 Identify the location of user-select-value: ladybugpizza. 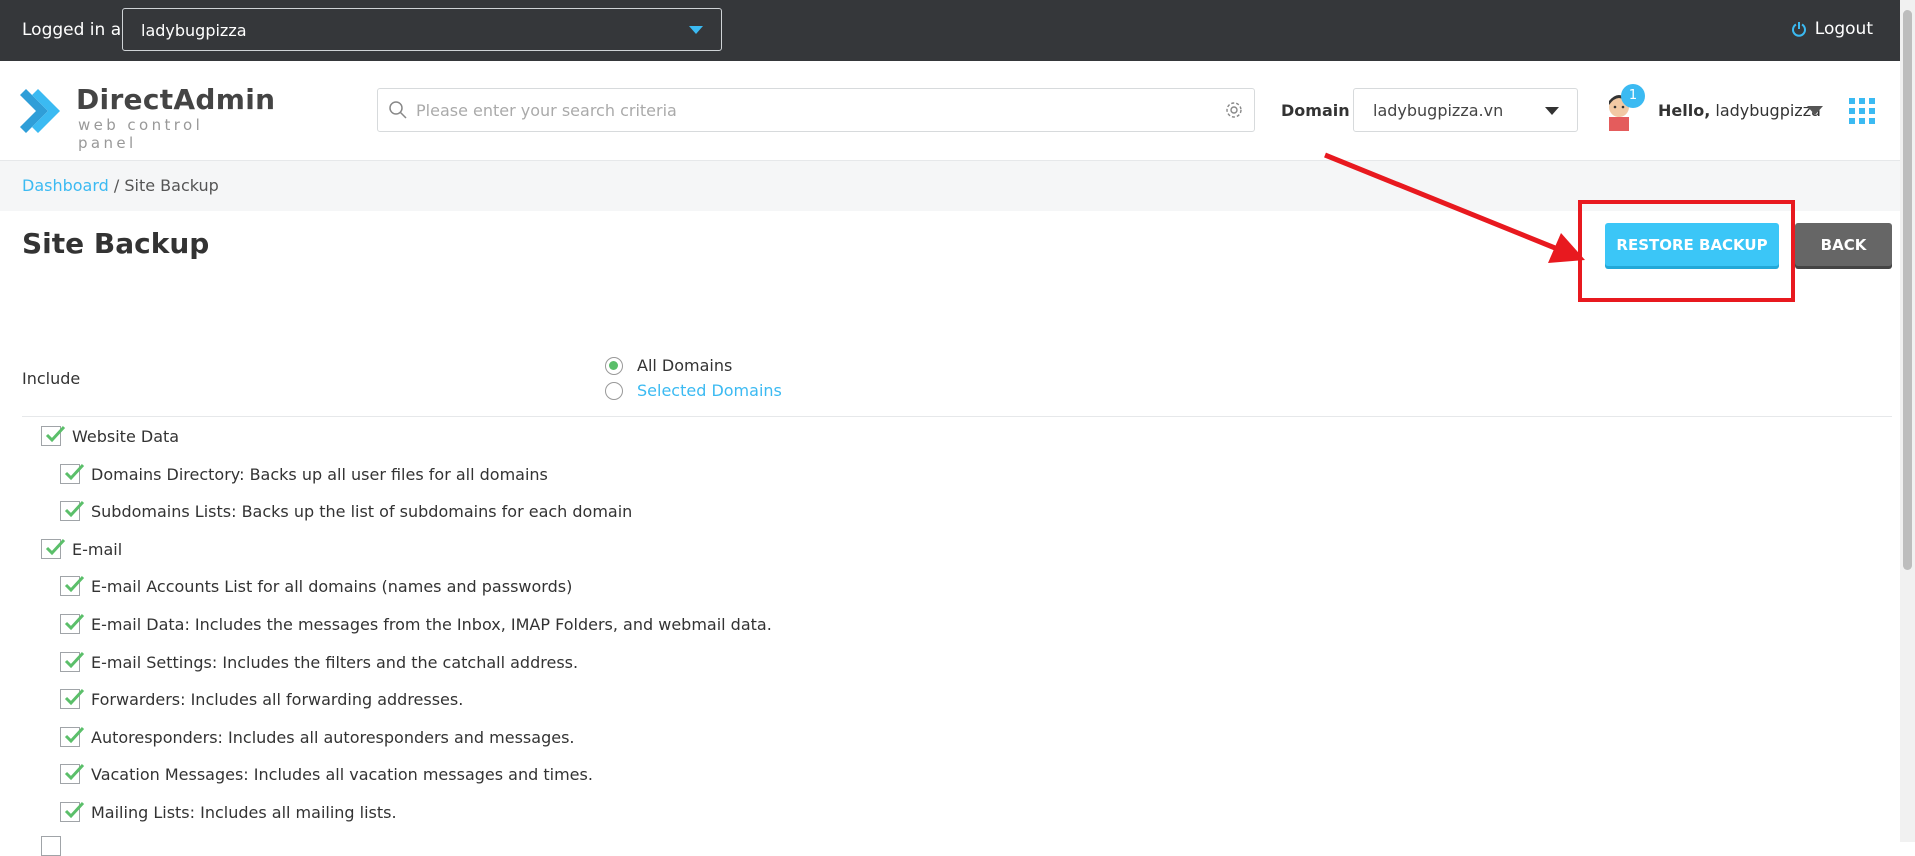
(194, 30).